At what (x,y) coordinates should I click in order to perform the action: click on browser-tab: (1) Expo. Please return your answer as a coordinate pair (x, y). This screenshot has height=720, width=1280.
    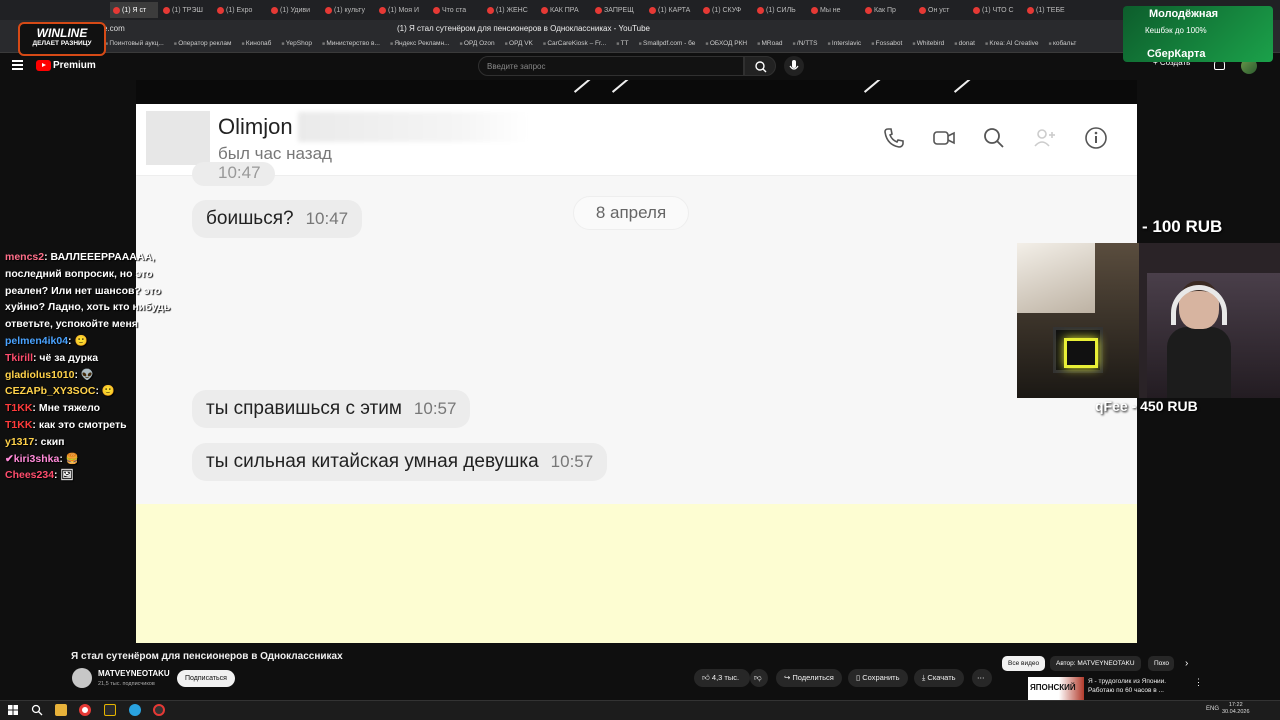
    Looking at the image, I should click on (240, 10).